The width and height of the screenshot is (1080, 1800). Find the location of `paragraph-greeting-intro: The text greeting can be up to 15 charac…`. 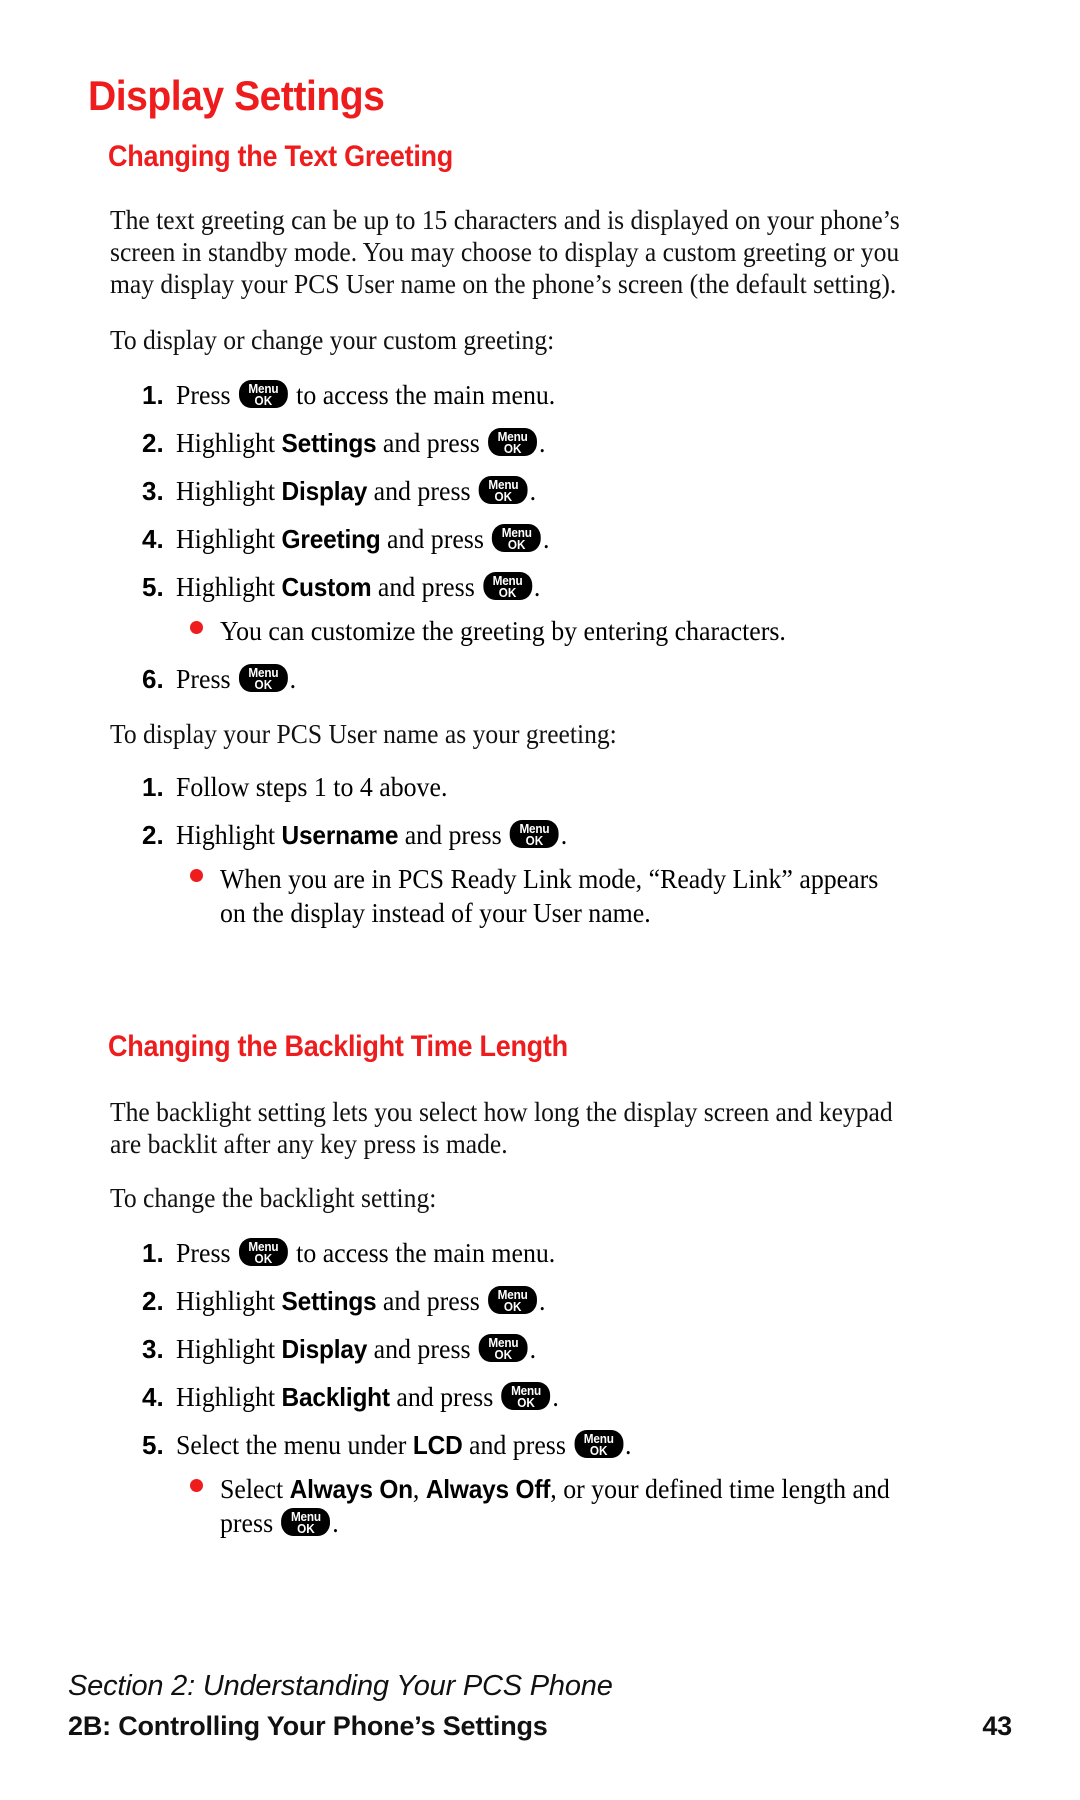

paragraph-greeting-intro: The text greeting can be up to 15 charac… is located at coordinates (505, 251).